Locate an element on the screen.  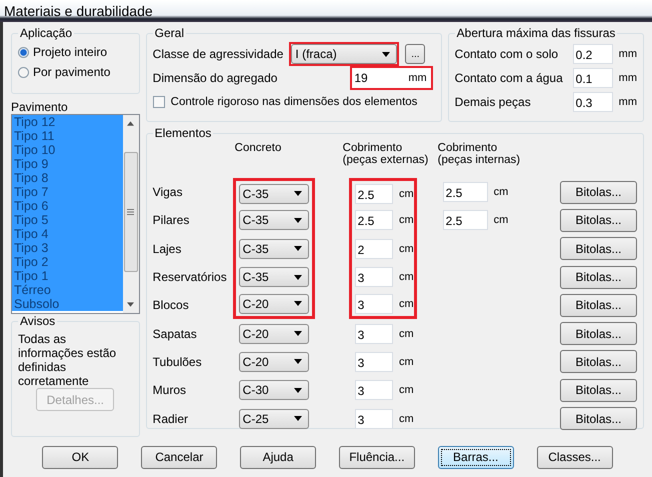
row-label: Reservatórios is located at coordinates (190, 277).